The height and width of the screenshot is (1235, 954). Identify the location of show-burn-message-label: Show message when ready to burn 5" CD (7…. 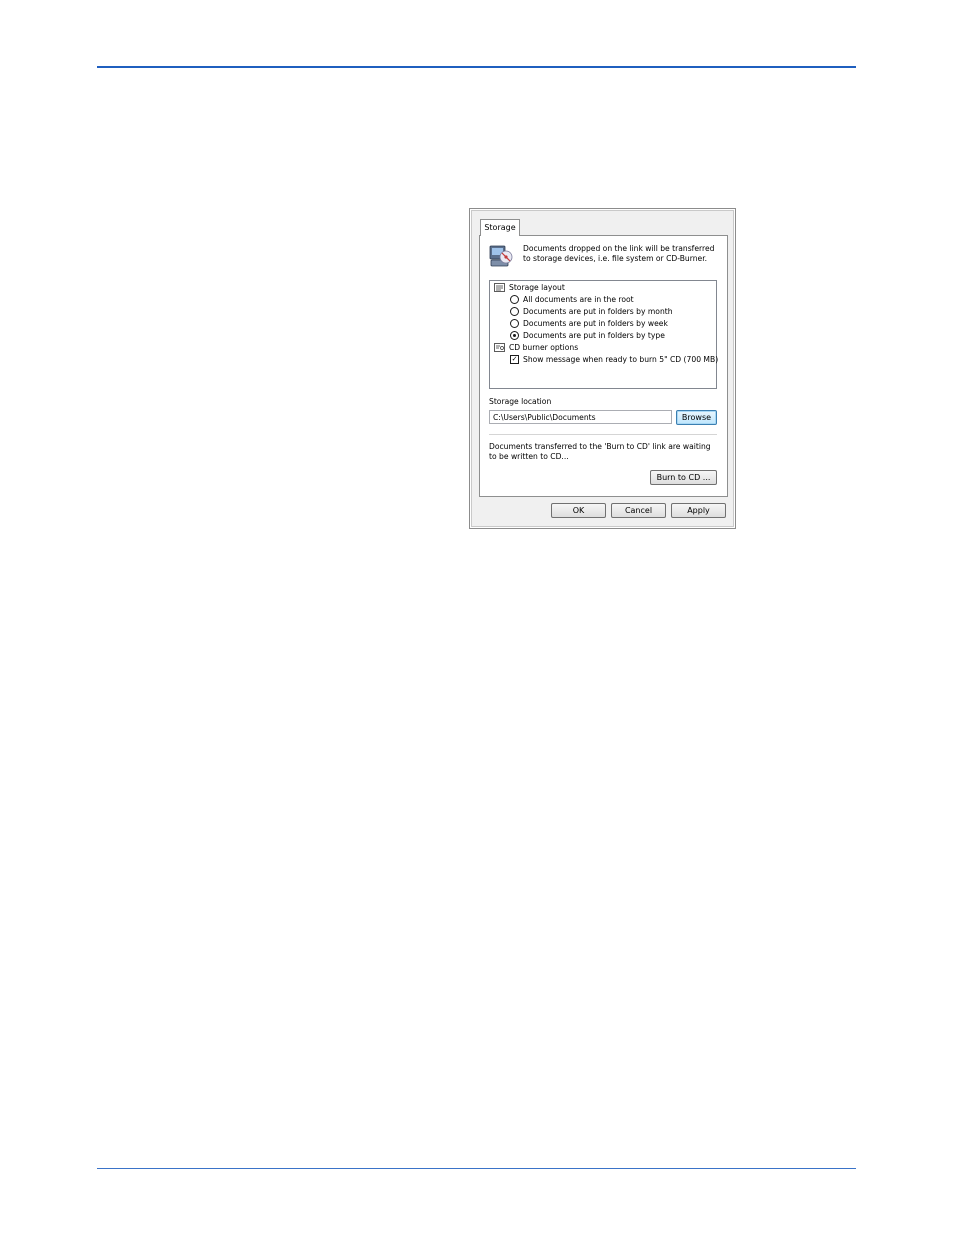
(621, 359).